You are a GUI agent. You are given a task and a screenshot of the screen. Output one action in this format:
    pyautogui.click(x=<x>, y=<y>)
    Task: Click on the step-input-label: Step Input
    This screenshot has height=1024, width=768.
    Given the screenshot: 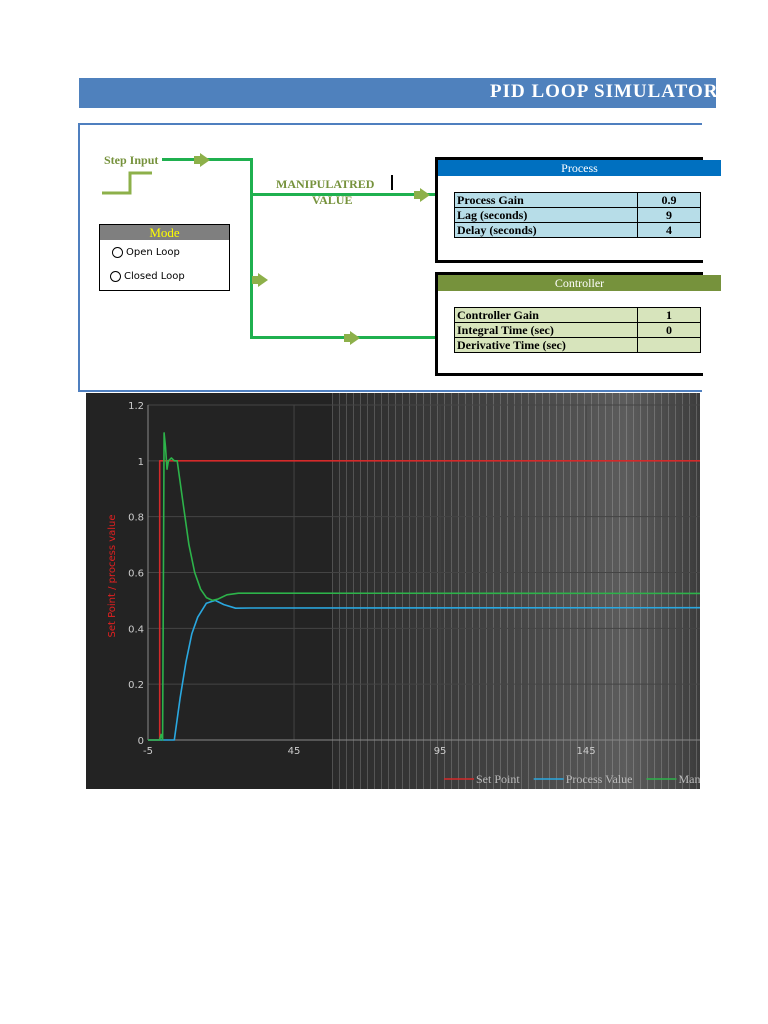 What is the action you would take?
    pyautogui.click(x=131, y=160)
    